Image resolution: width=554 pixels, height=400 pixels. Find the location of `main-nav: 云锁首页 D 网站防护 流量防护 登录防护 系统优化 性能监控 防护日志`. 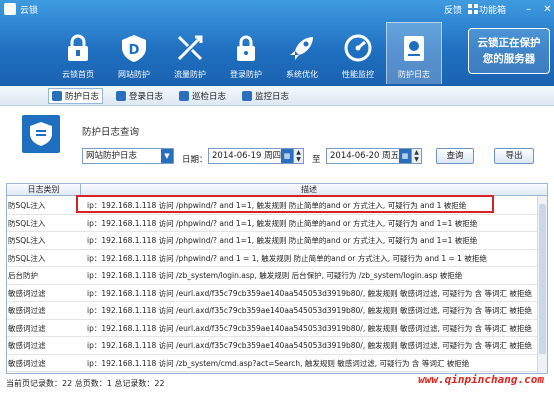

main-nav: 云锁首页 D 网站防护 流量防护 登录防护 系统优化 性能监控 防护日志 is located at coordinates (246, 53).